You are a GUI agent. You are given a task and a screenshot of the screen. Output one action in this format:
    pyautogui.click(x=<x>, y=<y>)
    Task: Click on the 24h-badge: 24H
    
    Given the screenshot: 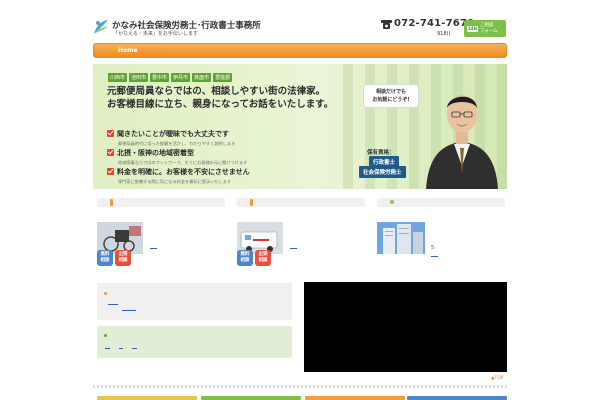 What is the action you would take?
    pyautogui.click(x=472, y=28)
    